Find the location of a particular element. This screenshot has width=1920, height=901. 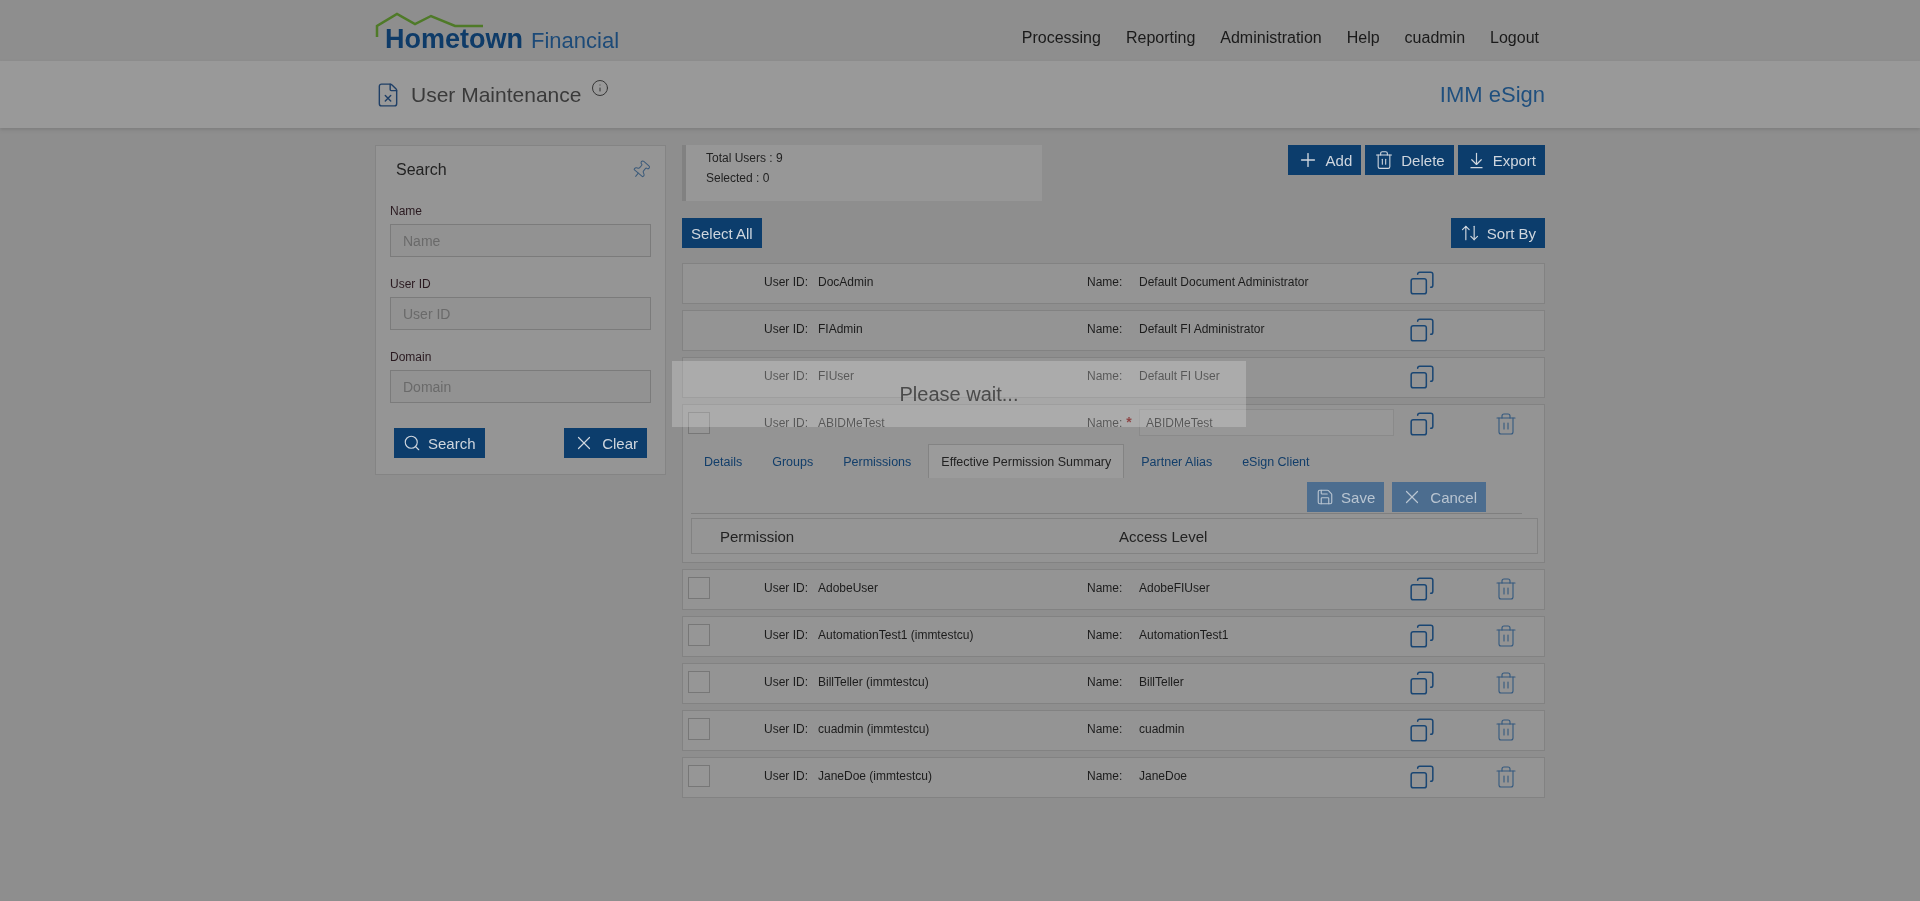

selected-count-text: Selected : 0 is located at coordinates (738, 178).